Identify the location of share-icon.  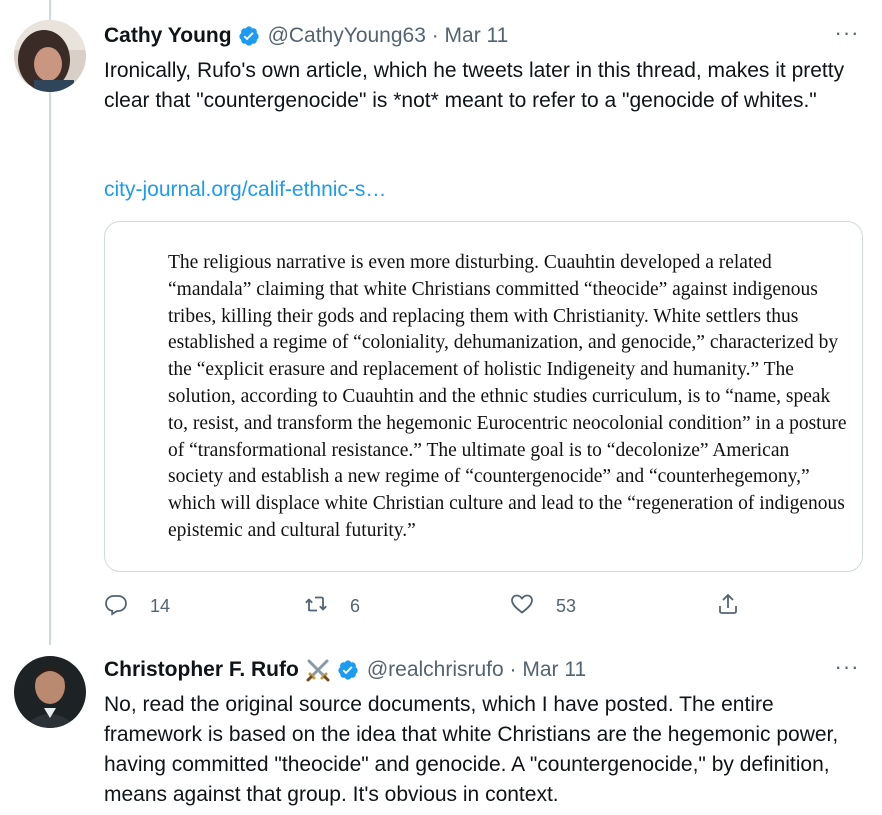
(728, 606).